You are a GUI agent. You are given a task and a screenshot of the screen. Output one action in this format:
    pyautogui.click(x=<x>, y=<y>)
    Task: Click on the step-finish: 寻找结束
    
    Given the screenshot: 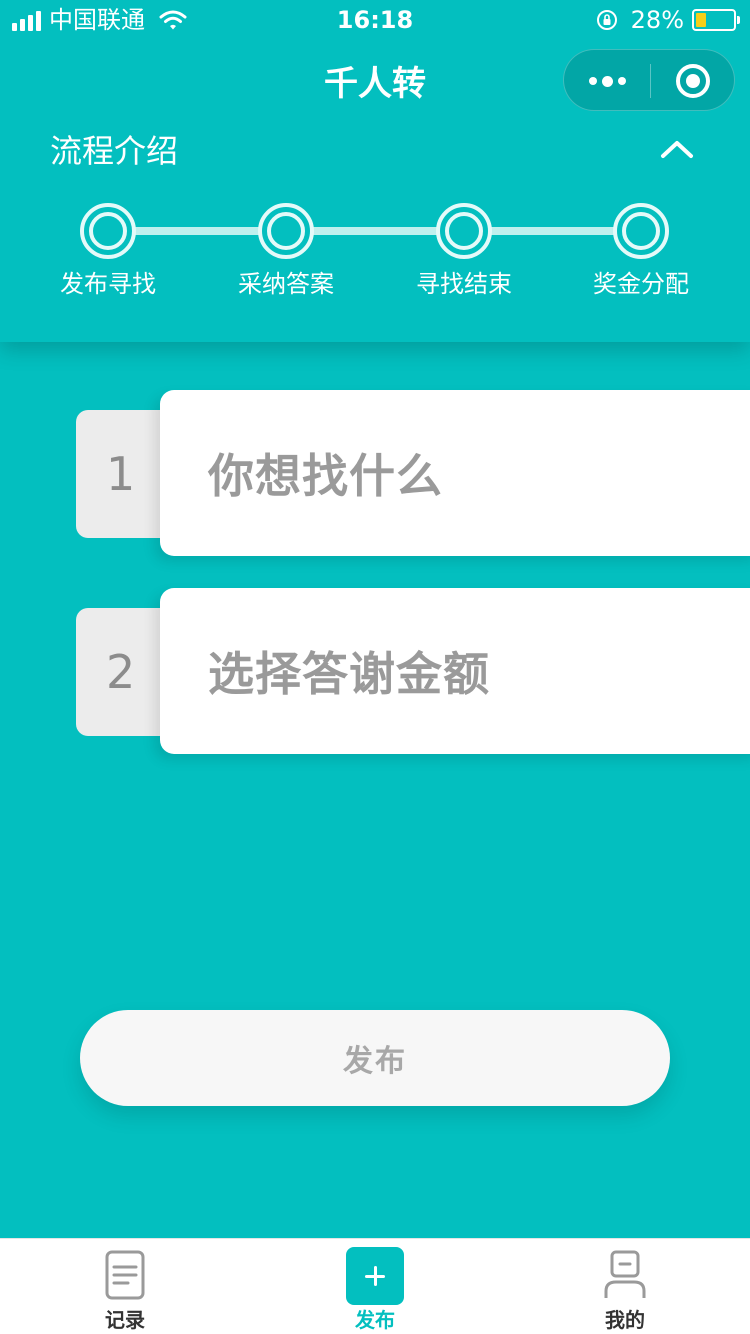 What is the action you would take?
    pyautogui.click(x=464, y=251)
    